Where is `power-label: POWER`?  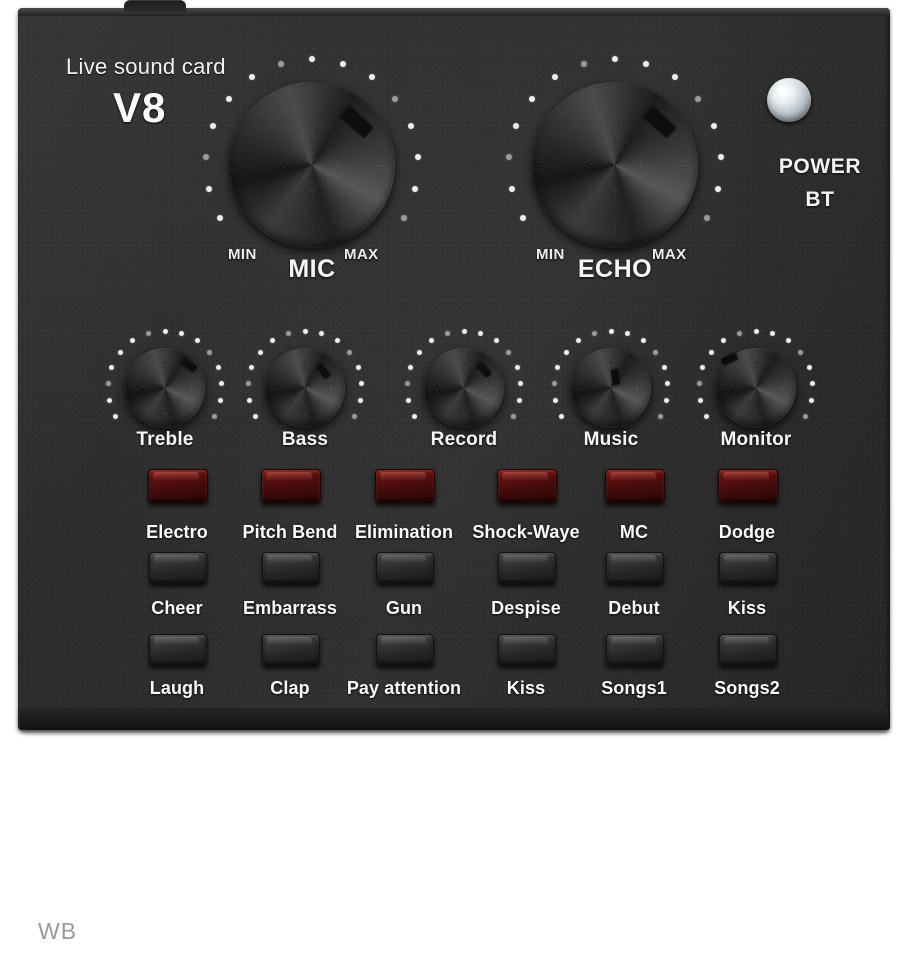 power-label: POWER is located at coordinates (820, 166).